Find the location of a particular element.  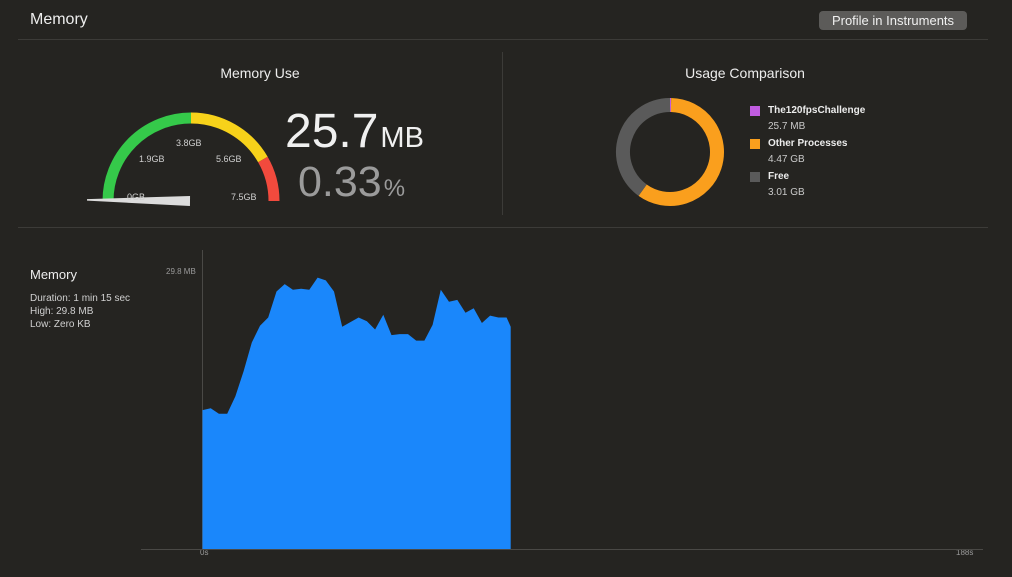

header-bar: Memory Profile in Instruments is located at coordinates (506, 20).